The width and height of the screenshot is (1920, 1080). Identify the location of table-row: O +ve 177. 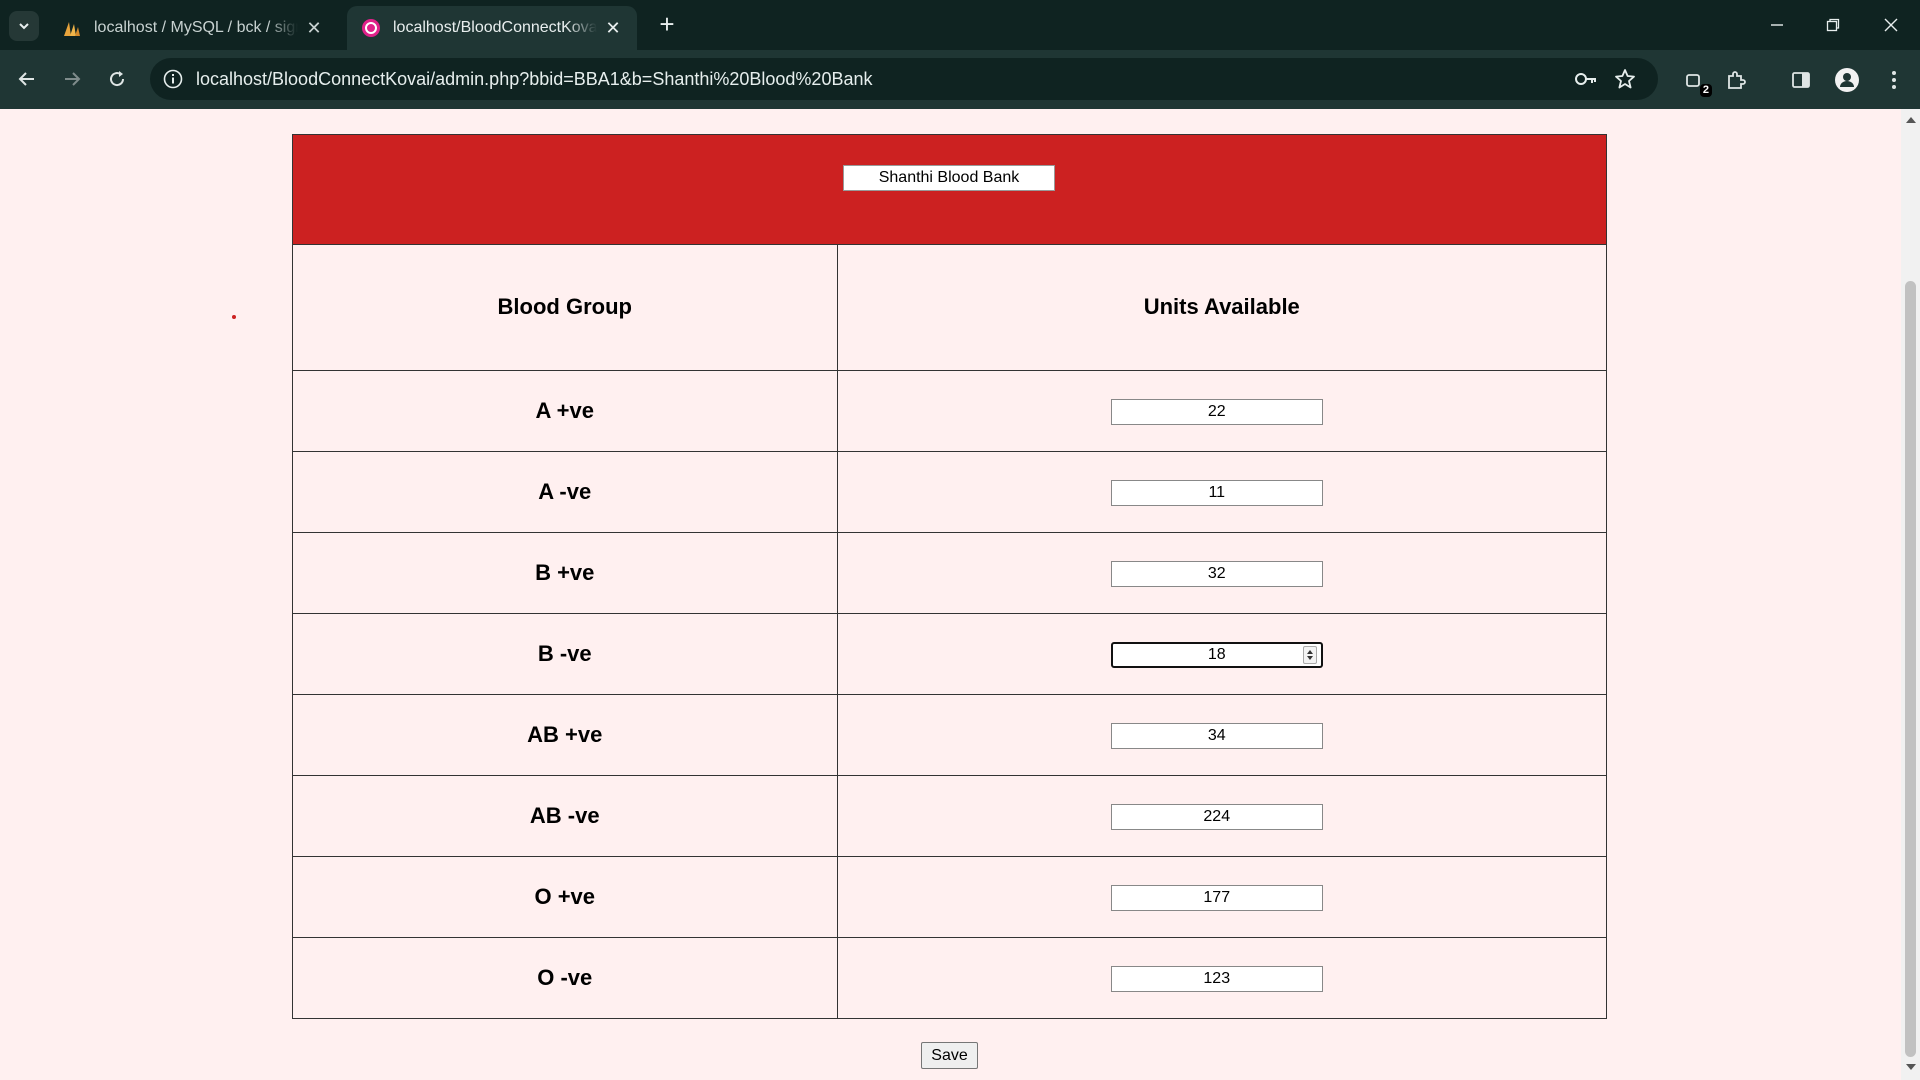
(949, 897).